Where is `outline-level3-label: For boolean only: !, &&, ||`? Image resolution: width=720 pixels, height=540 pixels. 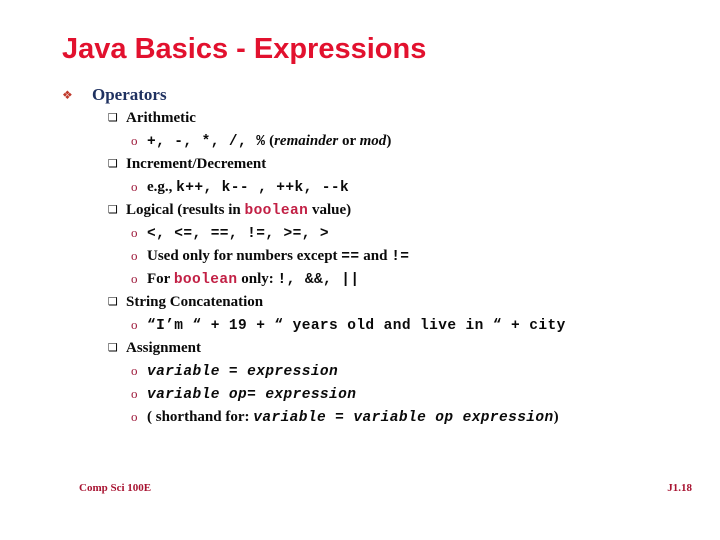
outline-level3-label: For boolean only: !, &&, || is located at coordinates (253, 280).